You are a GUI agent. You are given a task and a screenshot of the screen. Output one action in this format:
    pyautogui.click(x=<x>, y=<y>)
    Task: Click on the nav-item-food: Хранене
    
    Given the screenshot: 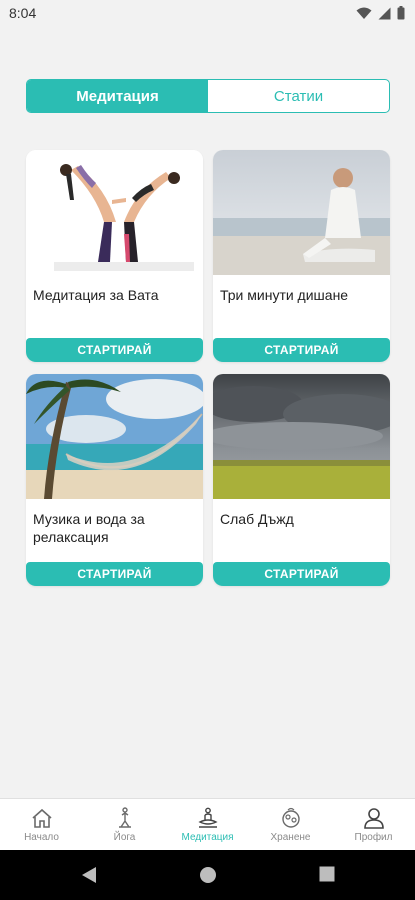 What is the action you would take?
    pyautogui.click(x=290, y=824)
    